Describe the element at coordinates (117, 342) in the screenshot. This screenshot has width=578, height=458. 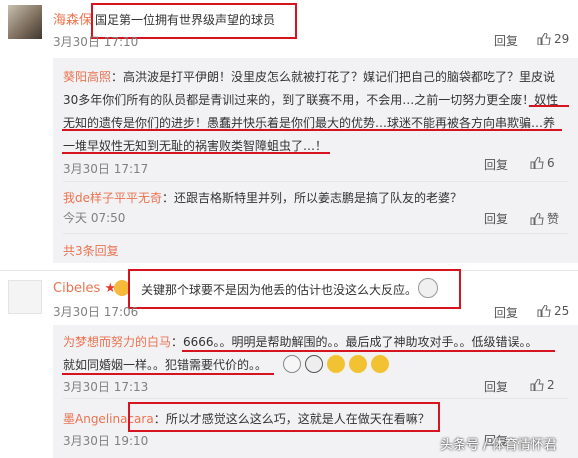
I see `reply-username: 为梦想而努力的白马` at that location.